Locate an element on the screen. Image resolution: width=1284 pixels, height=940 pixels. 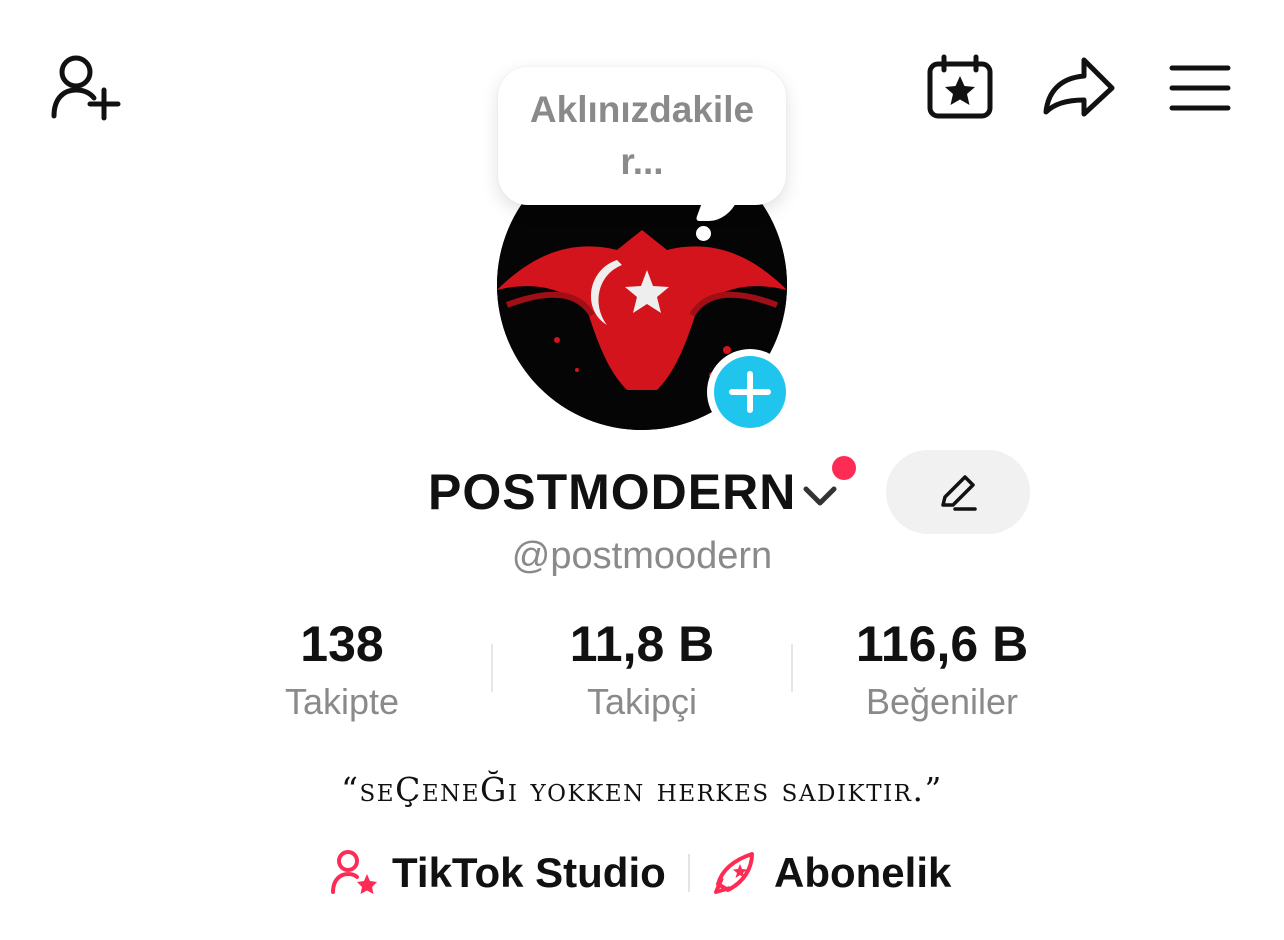
events-calendar-button is located at coordinates (960, 87).